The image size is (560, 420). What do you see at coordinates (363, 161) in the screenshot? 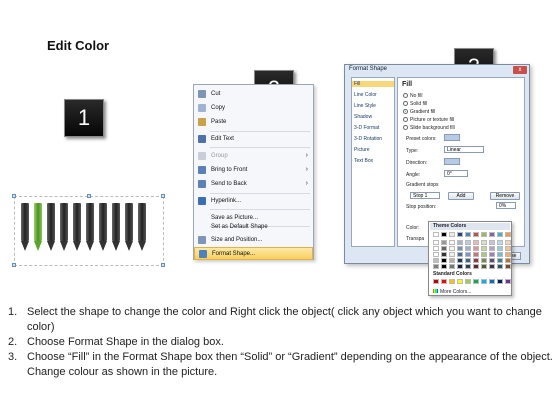
I see `nav-item-text-box: Text Box` at bounding box center [363, 161].